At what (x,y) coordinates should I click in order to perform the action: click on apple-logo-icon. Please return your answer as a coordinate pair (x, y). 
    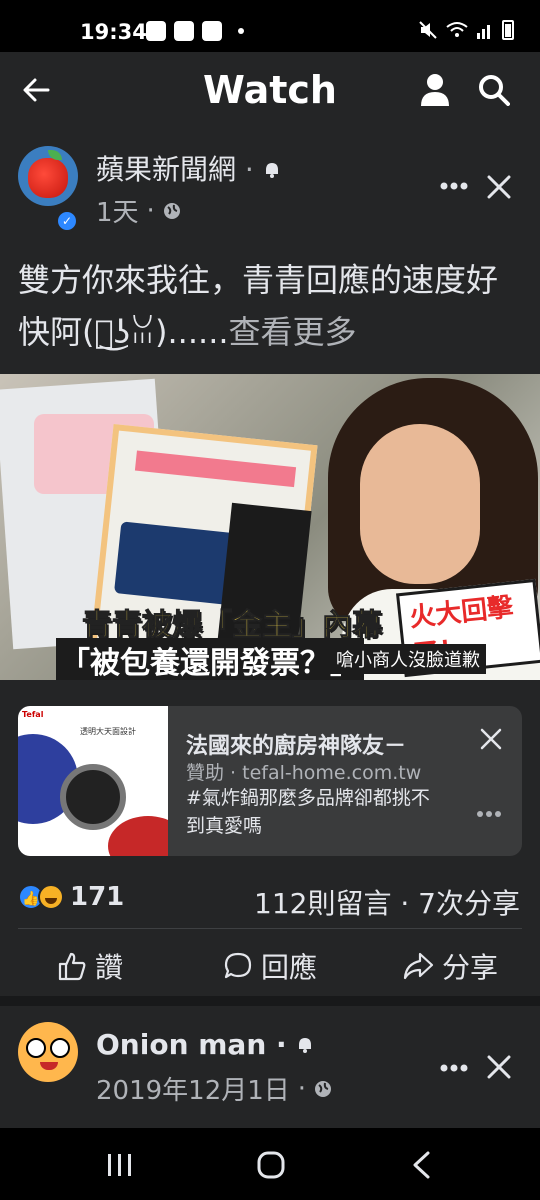
    Looking at the image, I should click on (48, 178).